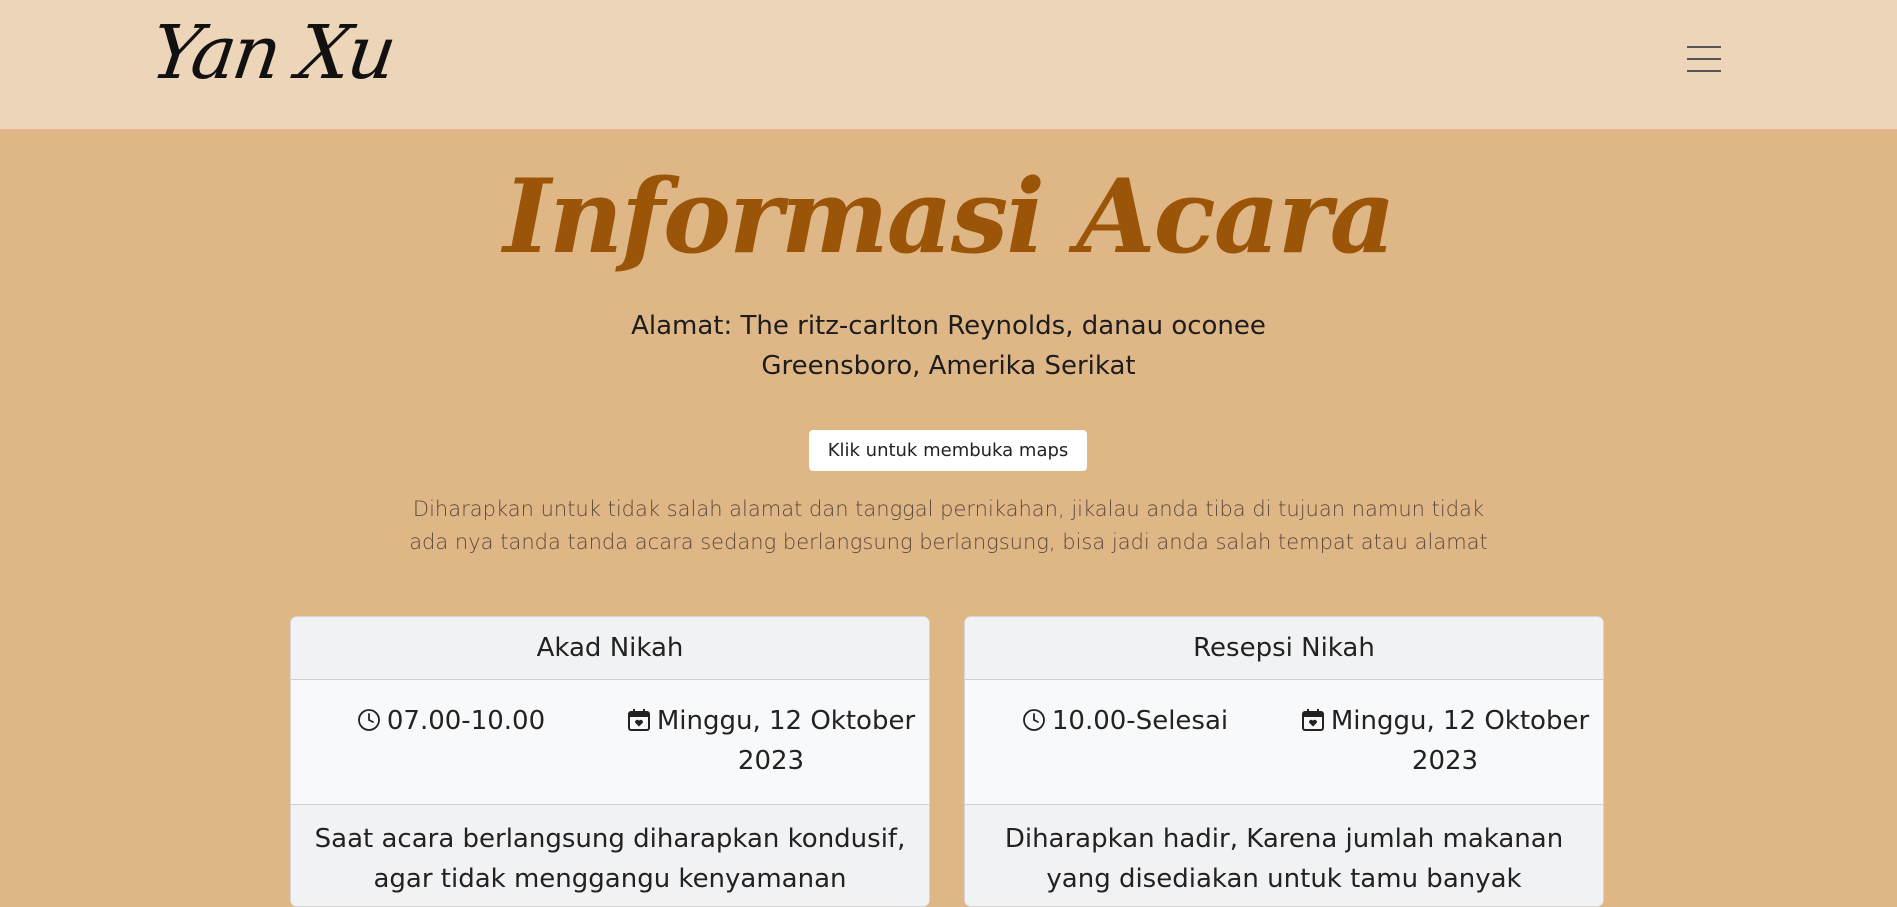  What do you see at coordinates (1284, 879) in the screenshot?
I see `card-note-line: yang disediakan untuk tamu banyak` at bounding box center [1284, 879].